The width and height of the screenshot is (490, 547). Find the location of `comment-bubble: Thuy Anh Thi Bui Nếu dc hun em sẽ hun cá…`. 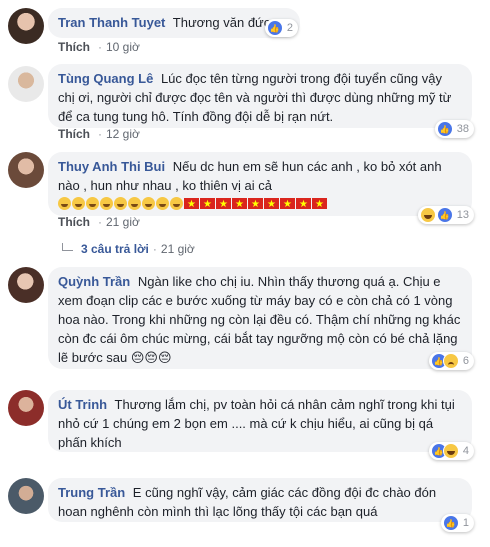

comment-bubble: Thuy Anh Thi Bui Nếu dc hun em sẽ hun cá… is located at coordinates (260, 184).